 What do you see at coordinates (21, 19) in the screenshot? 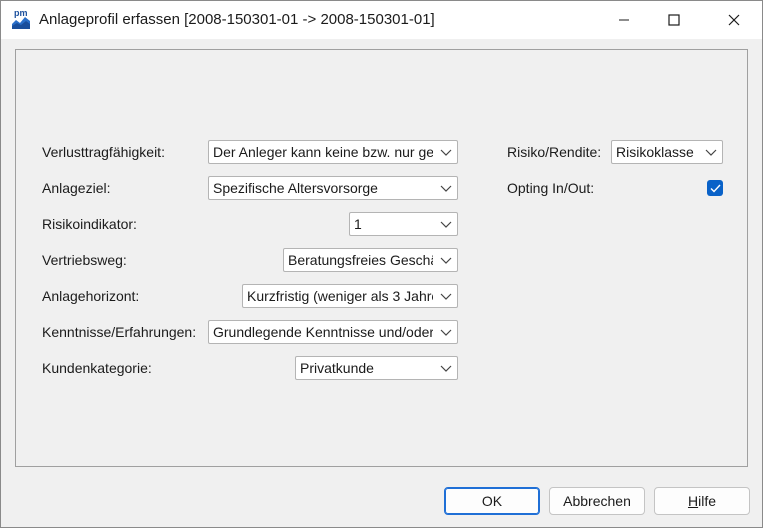
I see `app-icon: pm` at bounding box center [21, 19].